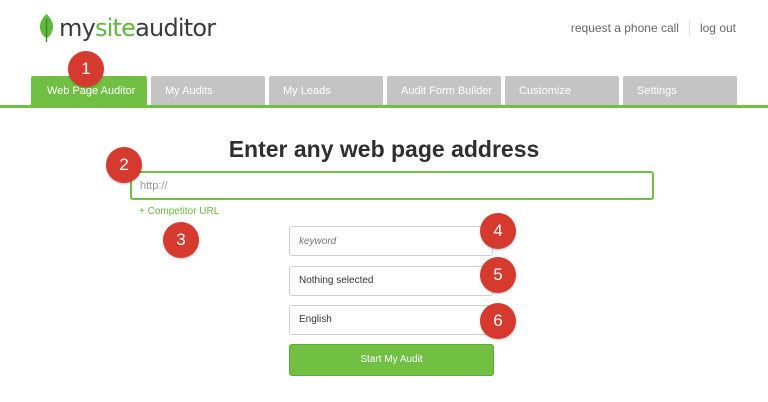 The width and height of the screenshot is (768, 402). Describe the element at coordinates (86, 69) in the screenshot. I see `annotation-badge-1: 1` at that location.